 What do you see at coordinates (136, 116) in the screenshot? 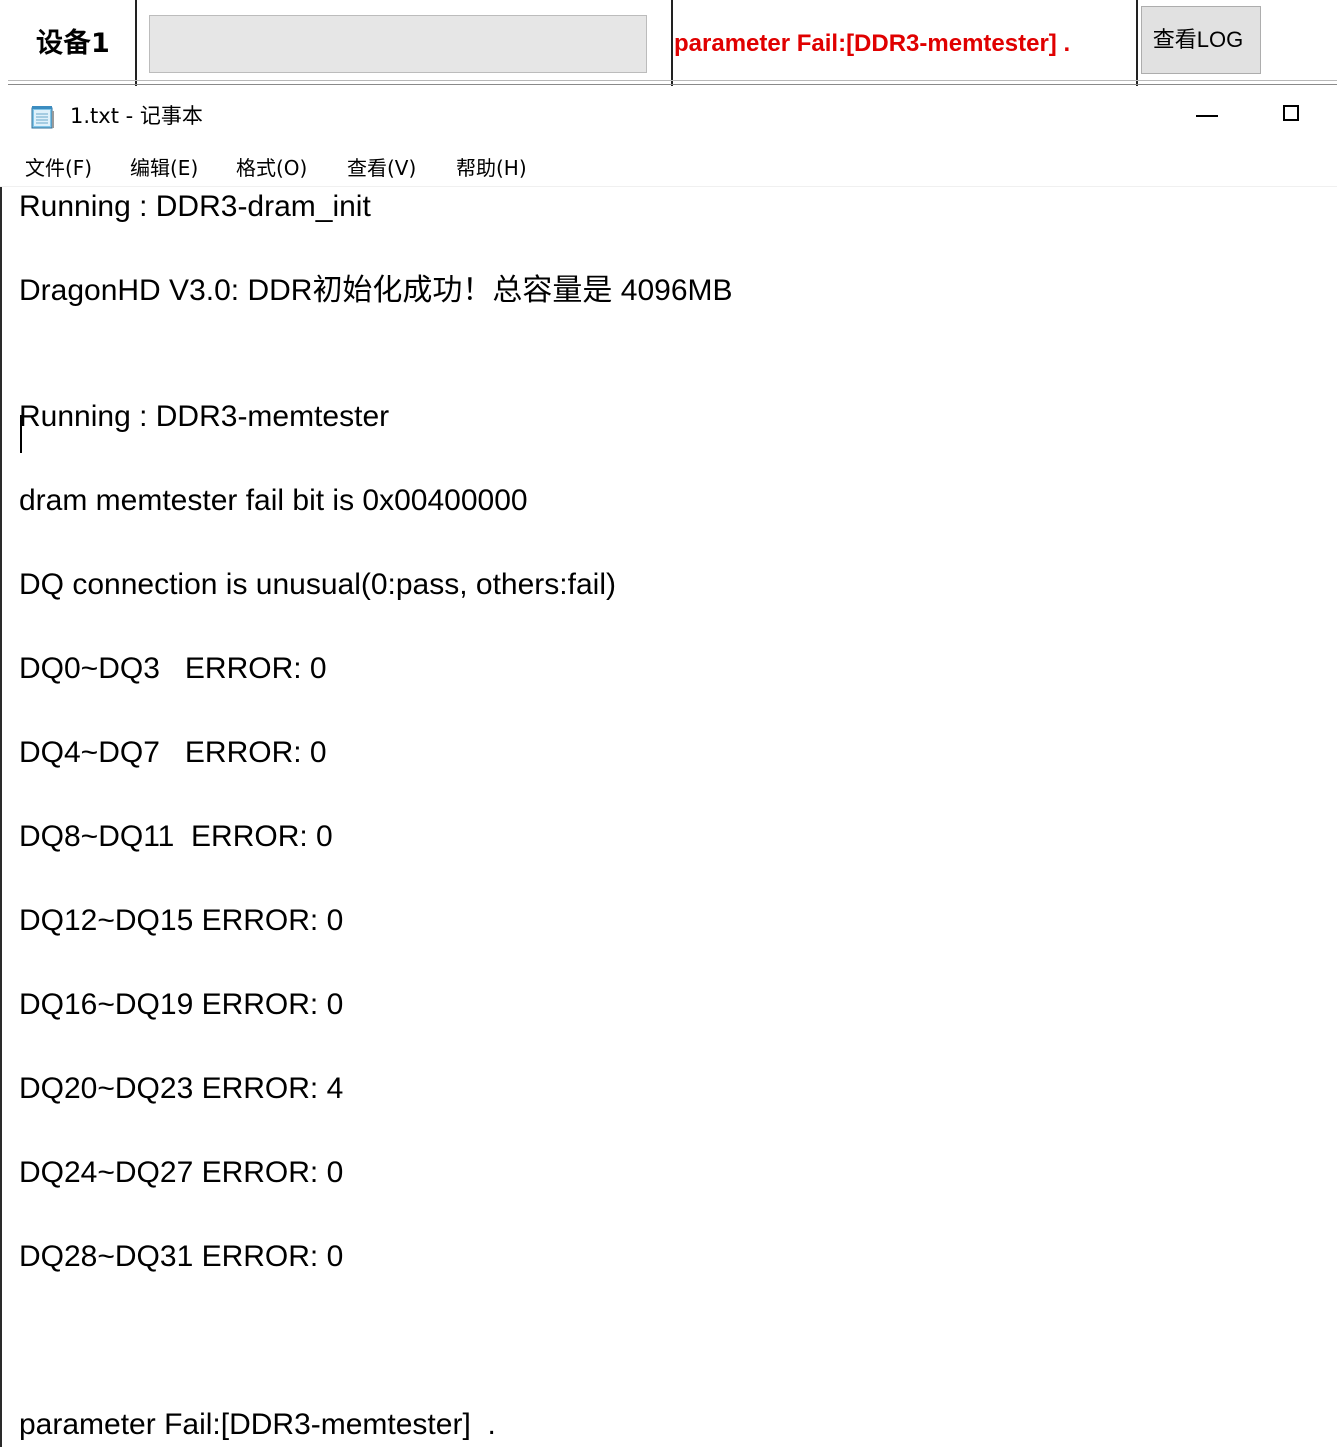
I see `window-title: 1.txt - 记事本` at bounding box center [136, 116].